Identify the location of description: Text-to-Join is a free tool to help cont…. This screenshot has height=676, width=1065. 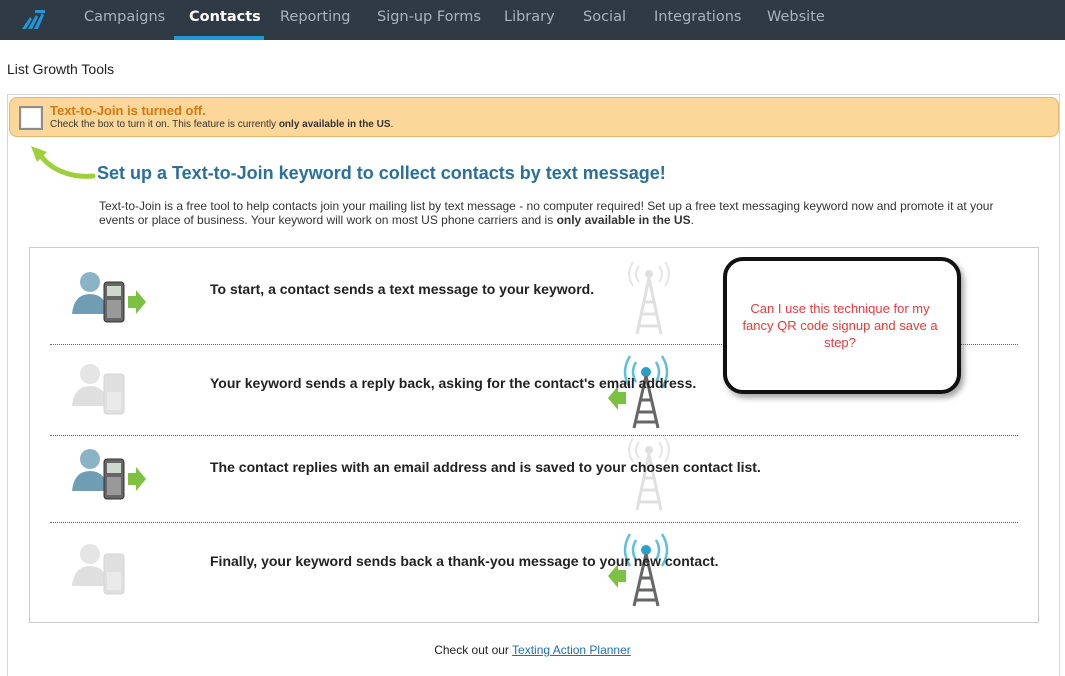
(549, 213).